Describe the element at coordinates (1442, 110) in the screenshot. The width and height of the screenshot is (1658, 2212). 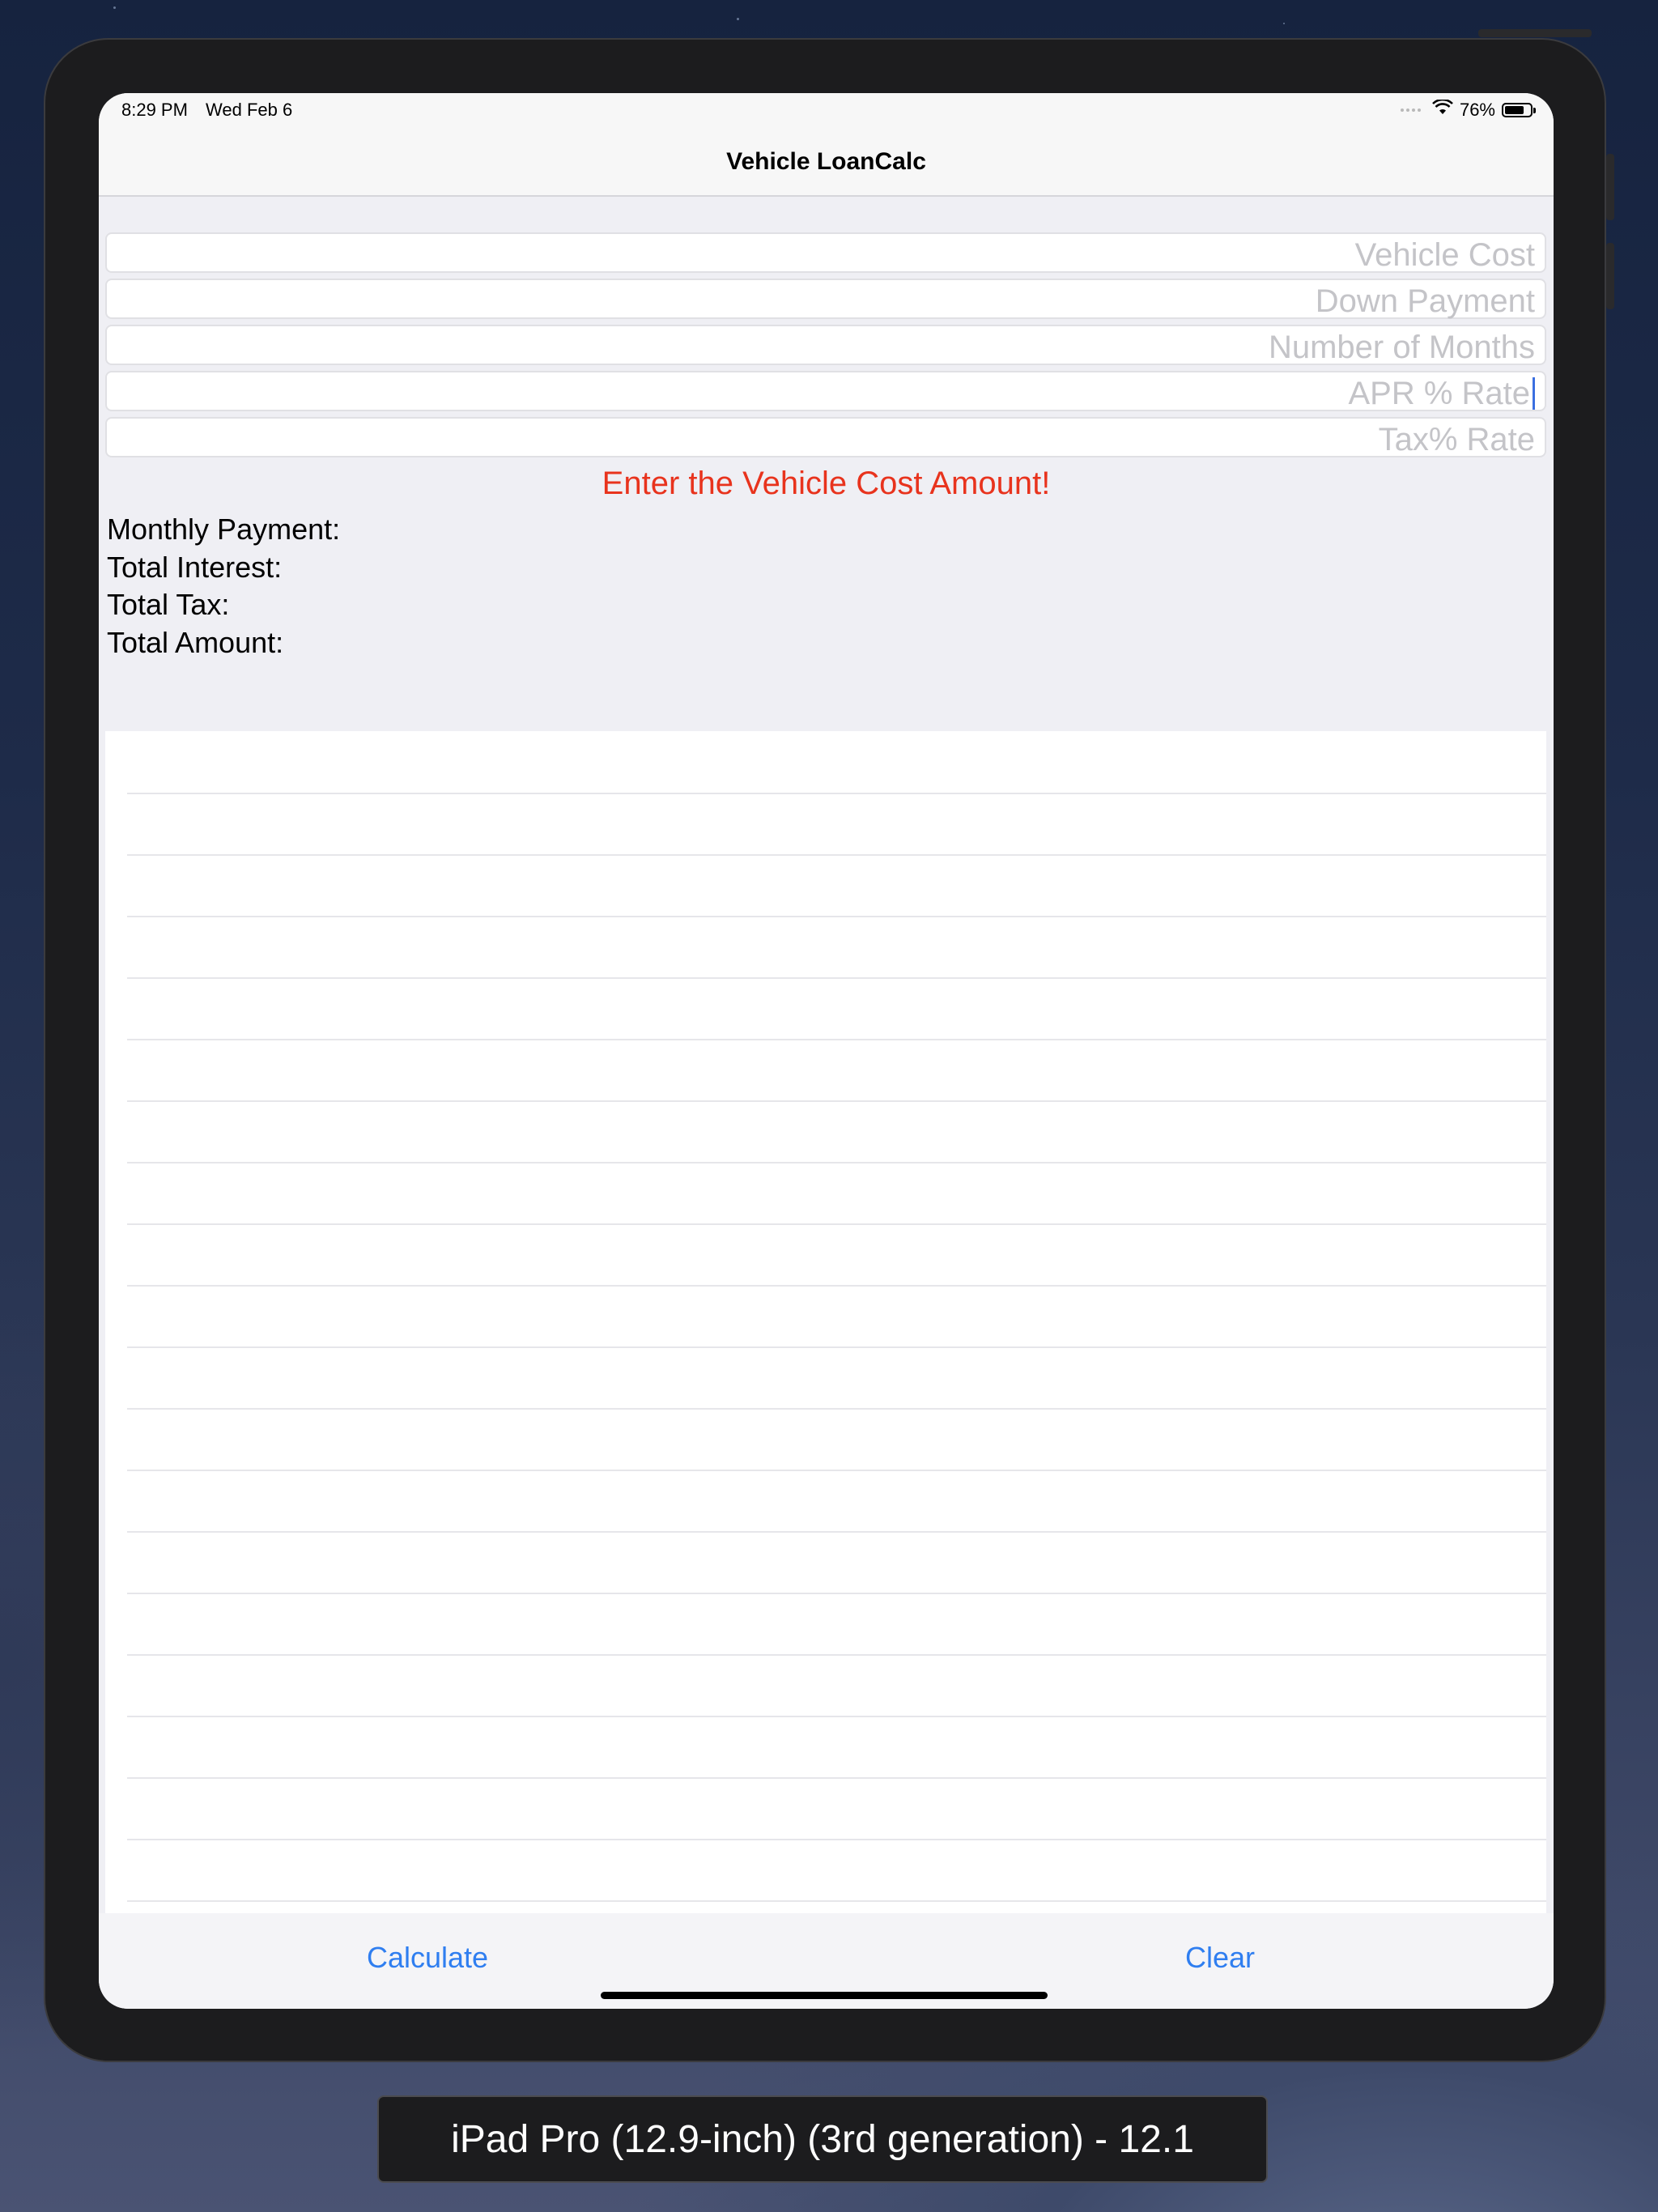
I see `wifi-icon` at that location.